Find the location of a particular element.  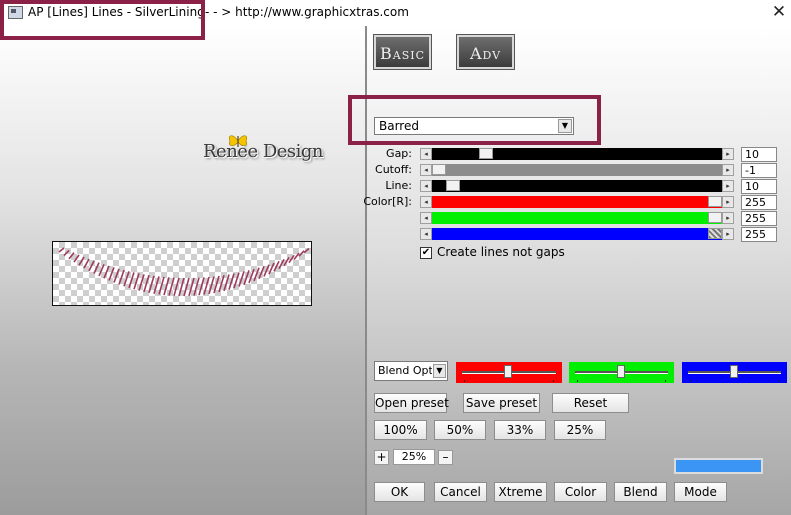

slider-label: Line: is located at coordinates (398, 185).